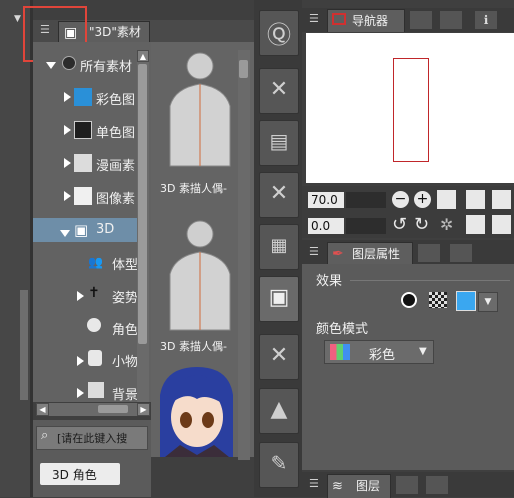 The image size is (514, 498). What do you see at coordinates (488, 302) in the screenshot?
I see `layer-color-dropdown-icon: ▼` at bounding box center [488, 302].